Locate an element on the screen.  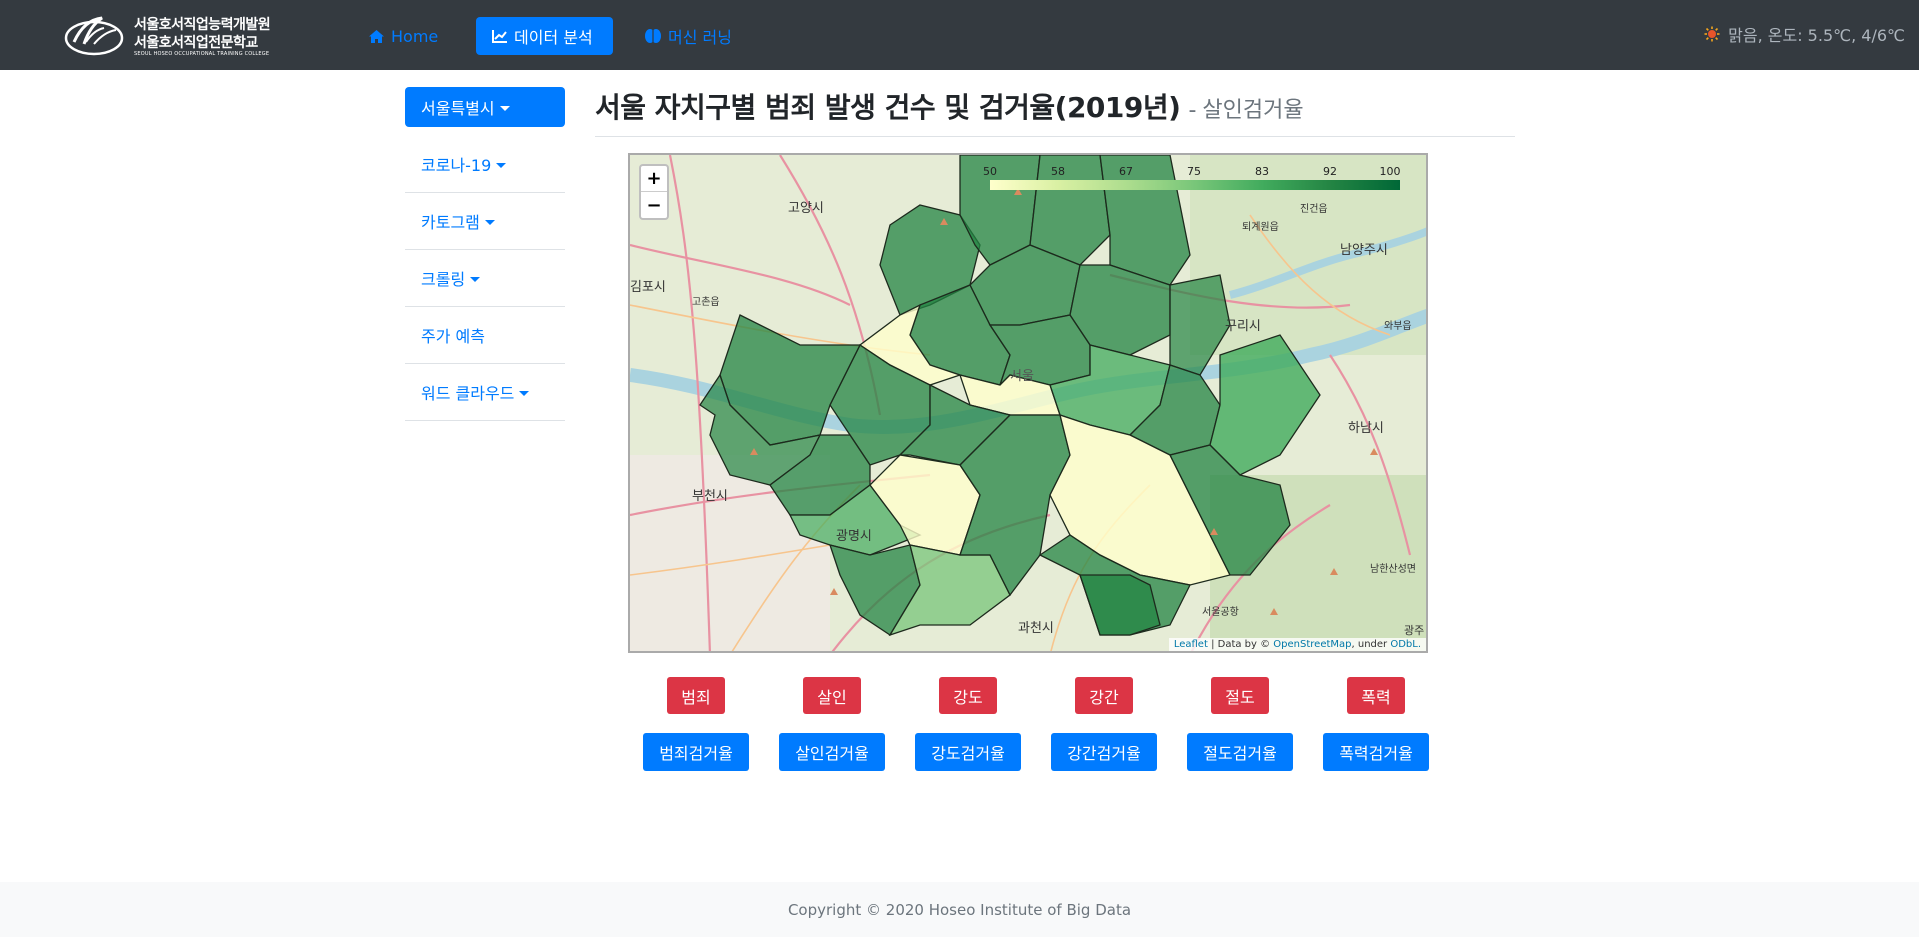
brand-line-2: 서울호서직업전문학교 is located at coordinates (196, 43).